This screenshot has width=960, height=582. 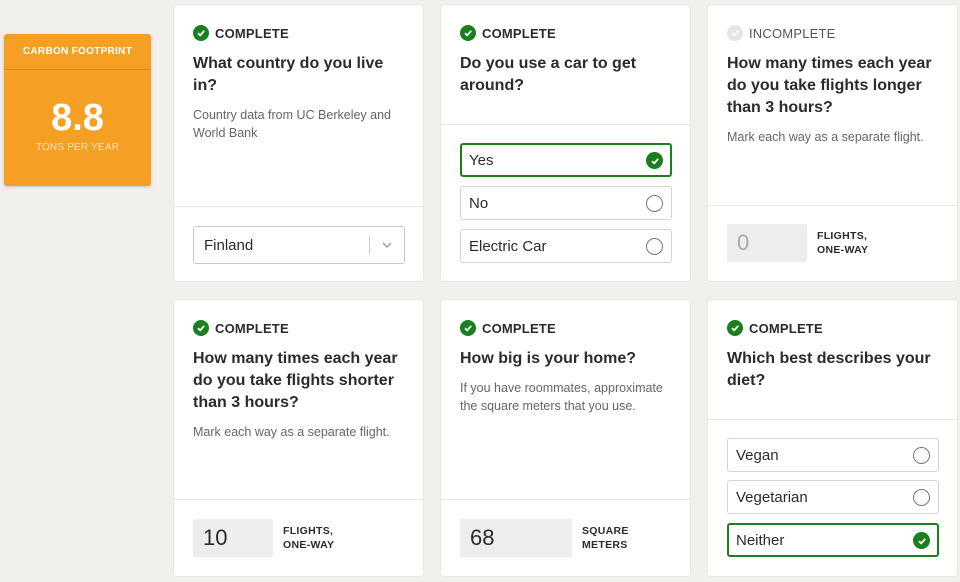 I want to click on status-incomplete: INCOMPLETE, so click(x=833, y=33).